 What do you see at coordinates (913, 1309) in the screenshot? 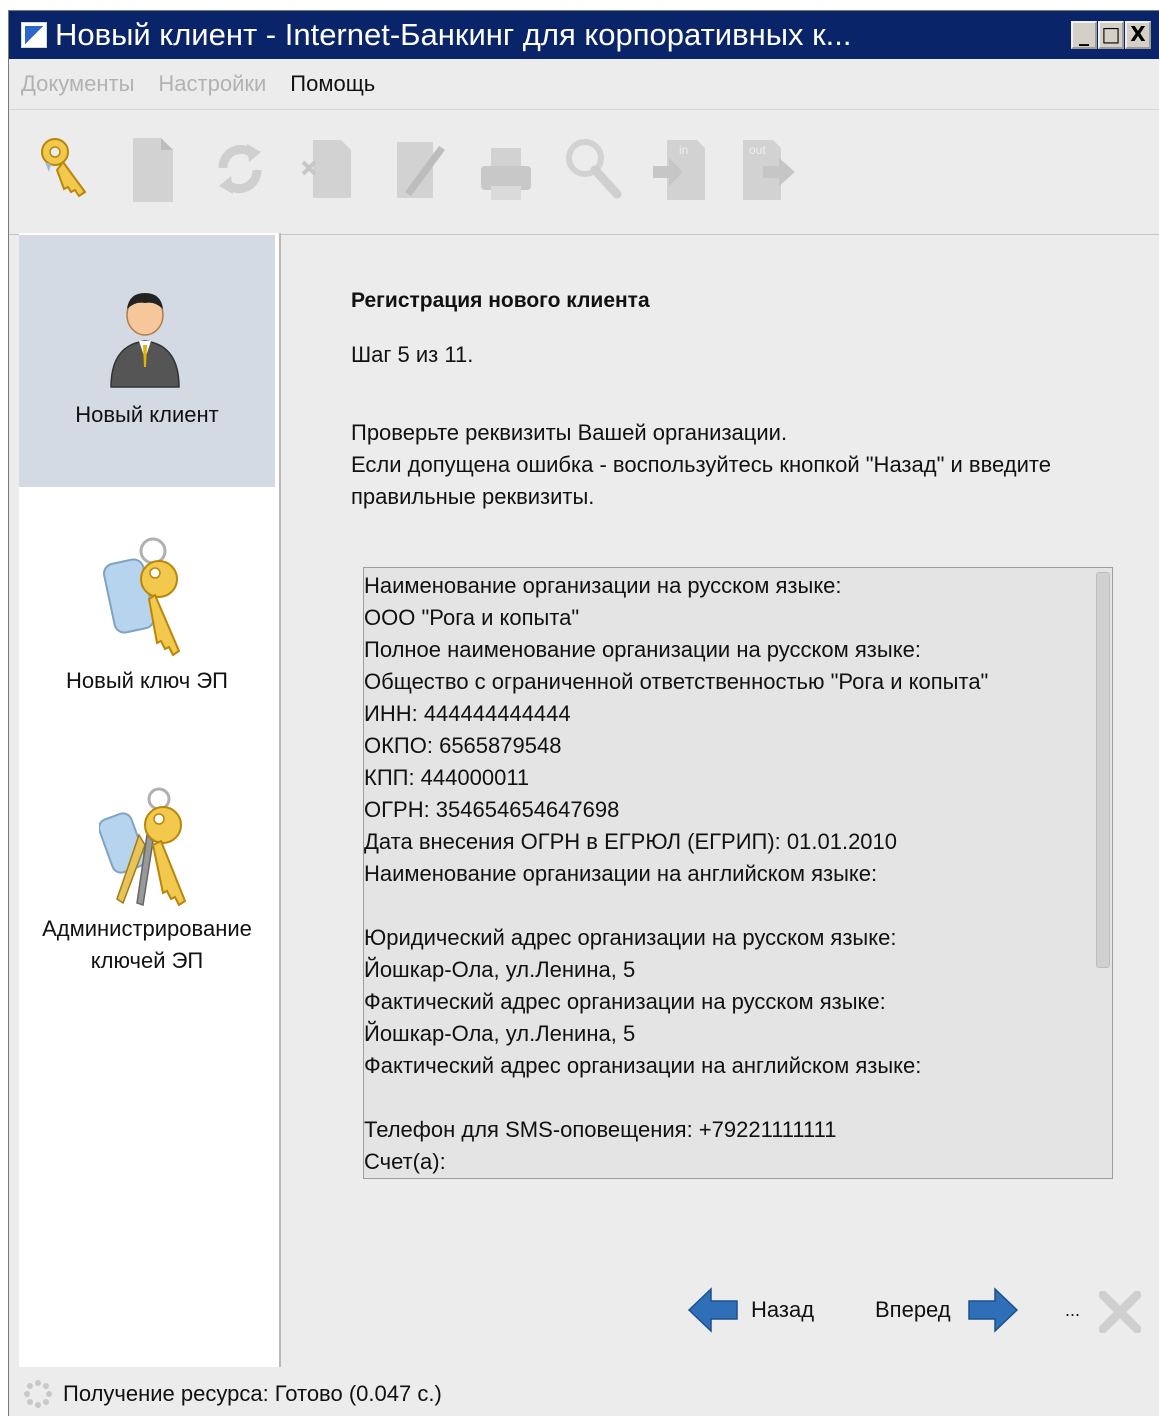
I see `forward-label: Вперед` at bounding box center [913, 1309].